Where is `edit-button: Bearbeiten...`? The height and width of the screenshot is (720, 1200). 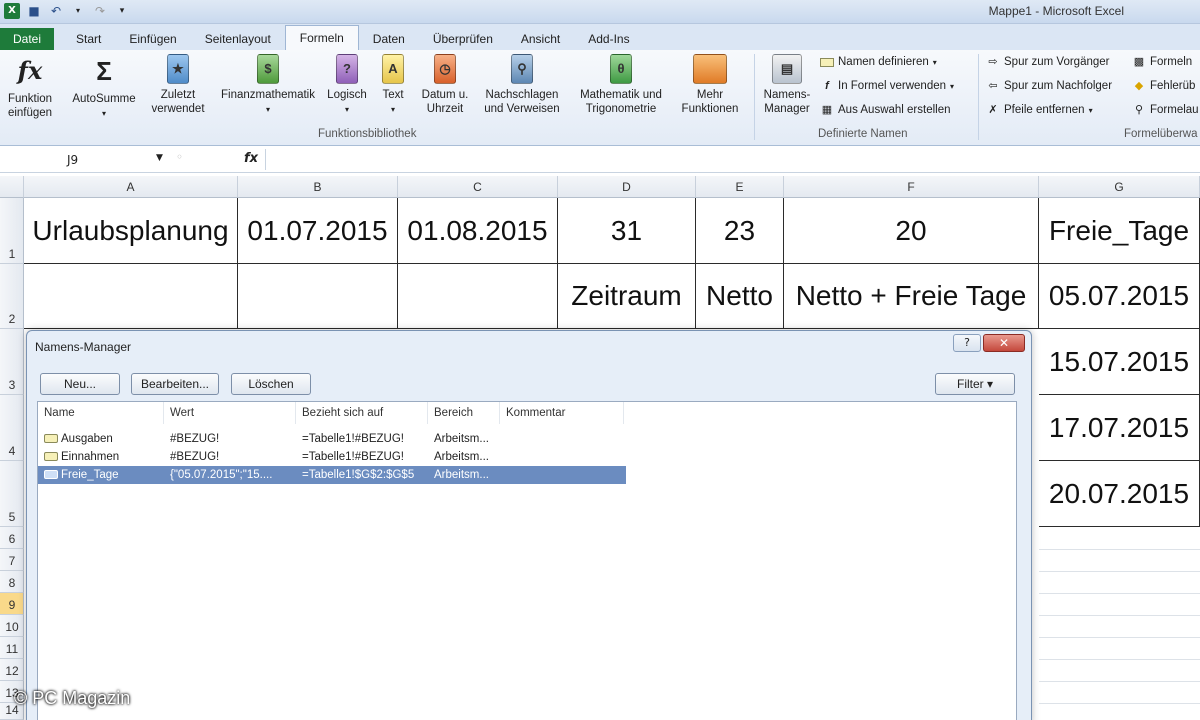 edit-button: Bearbeiten... is located at coordinates (175, 384).